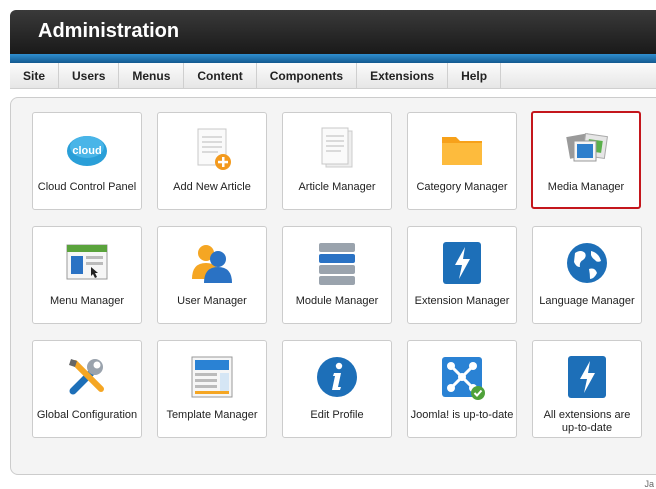 The image size is (656, 489). What do you see at coordinates (337, 377) in the screenshot?
I see `info-icon` at bounding box center [337, 377].